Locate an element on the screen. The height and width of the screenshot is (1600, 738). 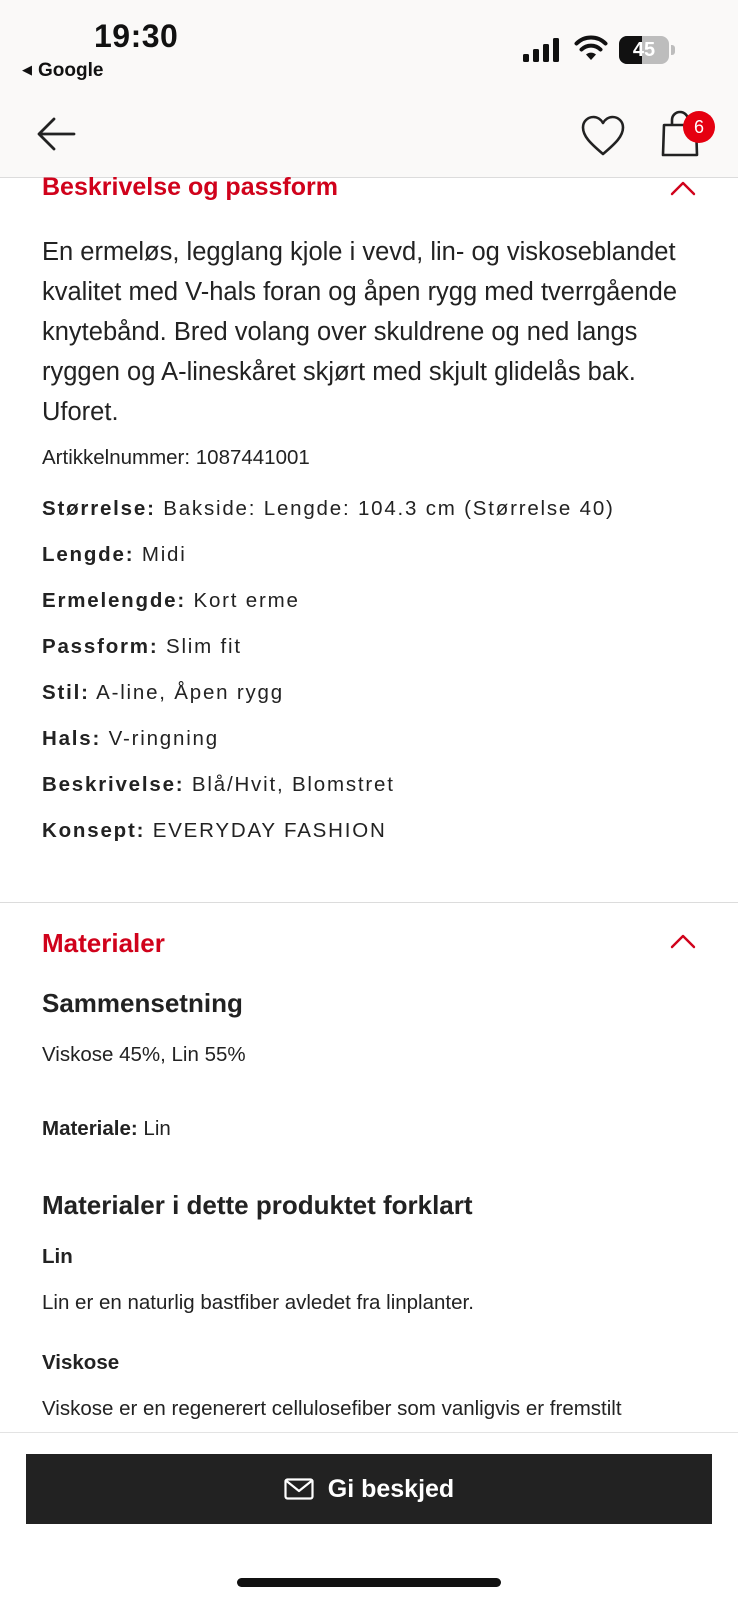
section-divider is located at coordinates (369, 902).